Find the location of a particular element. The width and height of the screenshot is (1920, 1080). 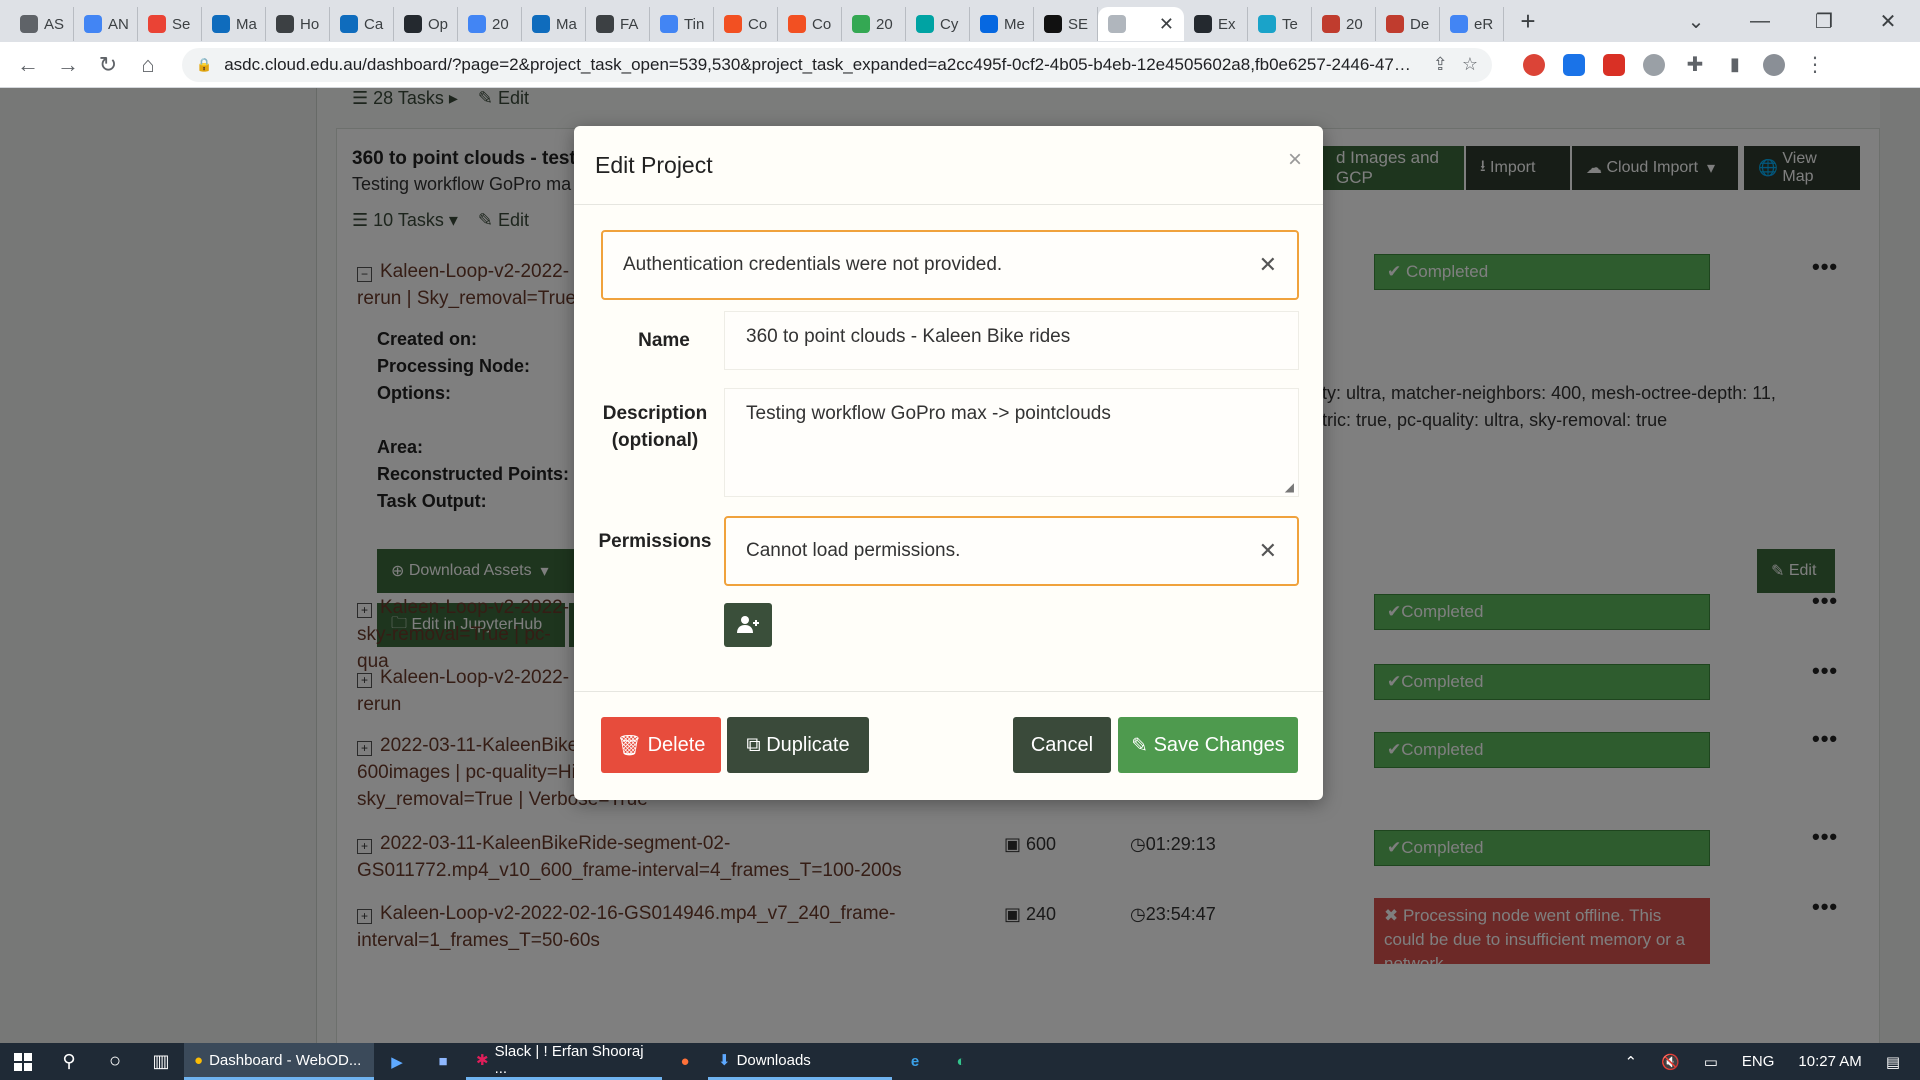

restore-icon: ❐ is located at coordinates (1824, 21).